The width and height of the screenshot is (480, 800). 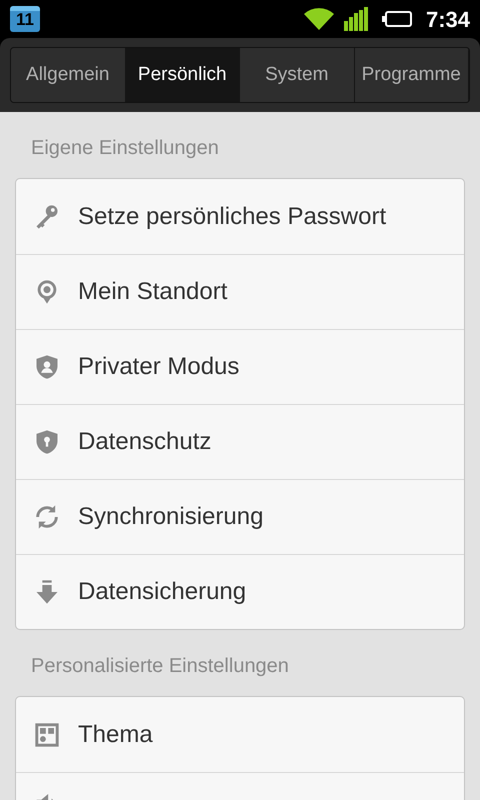 I want to click on battery-icon, so click(x=397, y=19).